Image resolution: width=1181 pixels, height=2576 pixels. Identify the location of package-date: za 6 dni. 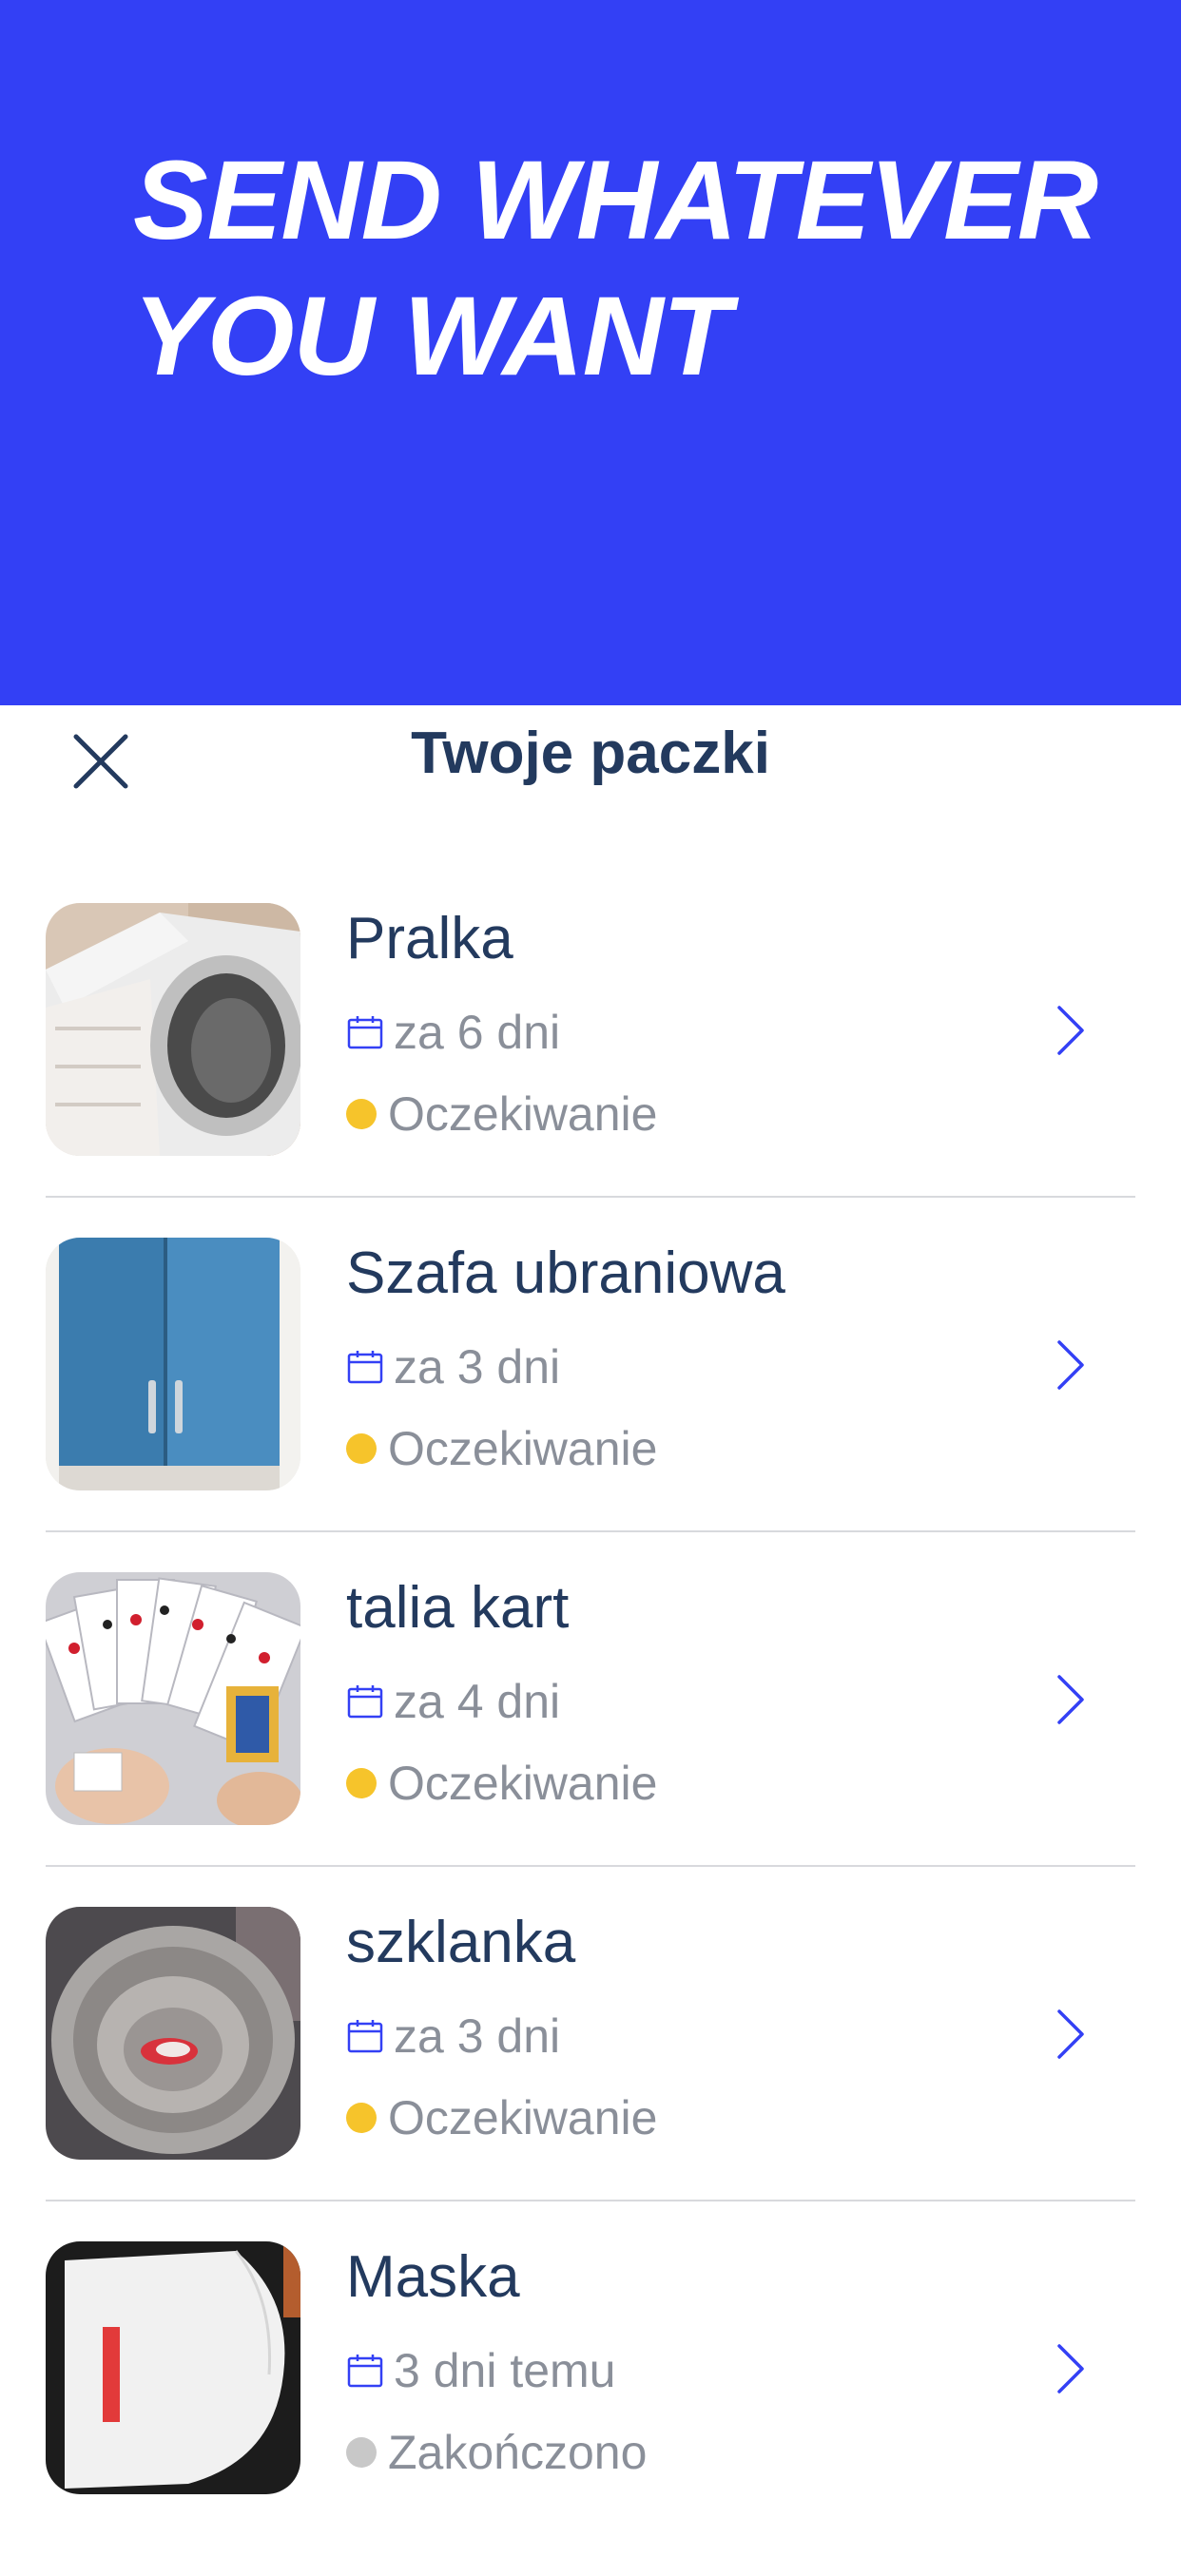
(453, 1032).